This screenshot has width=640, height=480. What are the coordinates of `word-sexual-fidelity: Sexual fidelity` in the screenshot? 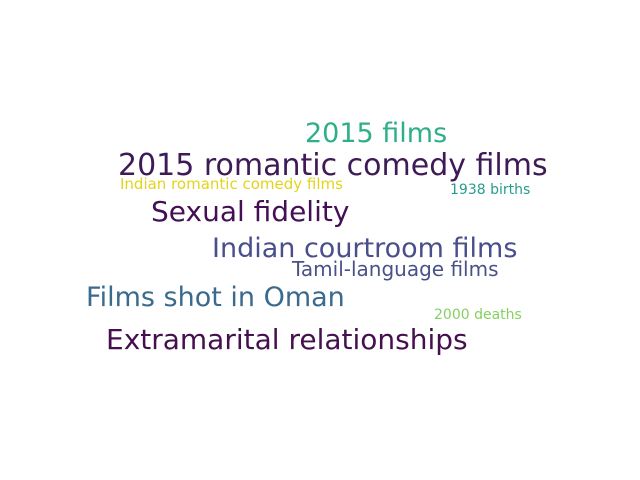 It's located at (250, 211).